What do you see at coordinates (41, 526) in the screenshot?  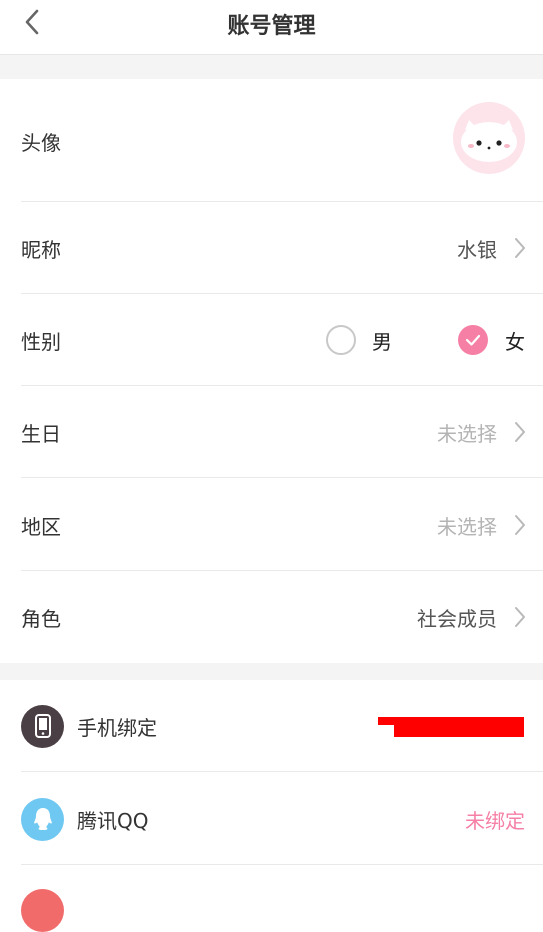 I see `region-label: 地区` at bounding box center [41, 526].